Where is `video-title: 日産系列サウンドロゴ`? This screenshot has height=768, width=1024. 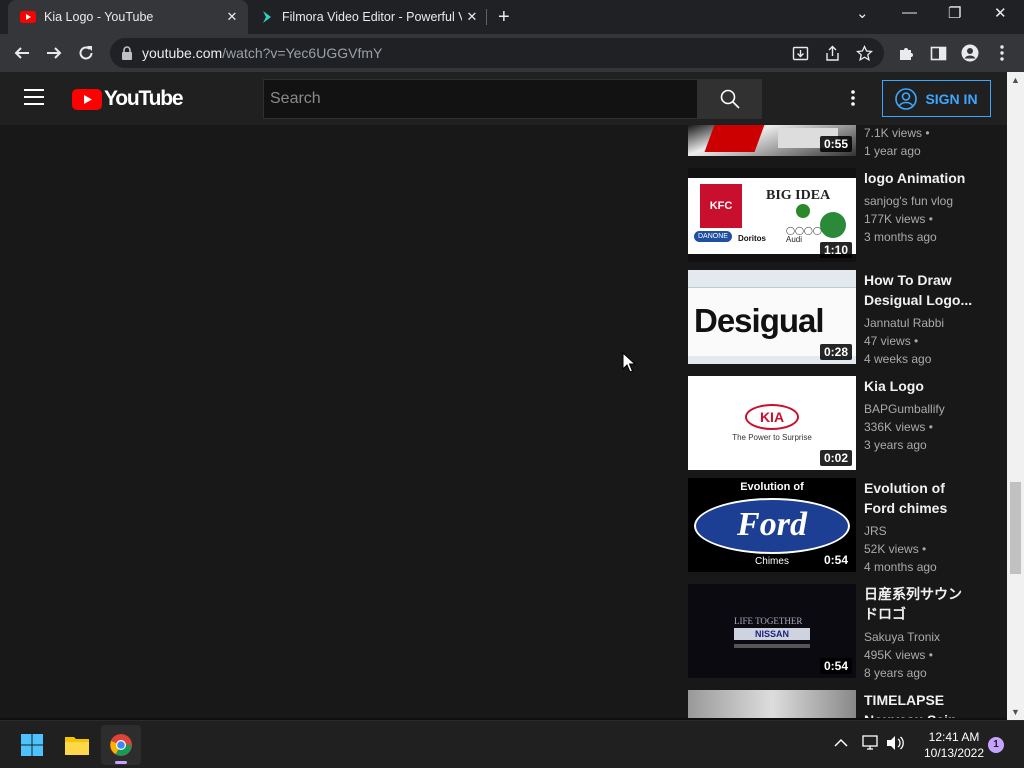 video-title: 日産系列サウンドロゴ is located at coordinates (919, 604).